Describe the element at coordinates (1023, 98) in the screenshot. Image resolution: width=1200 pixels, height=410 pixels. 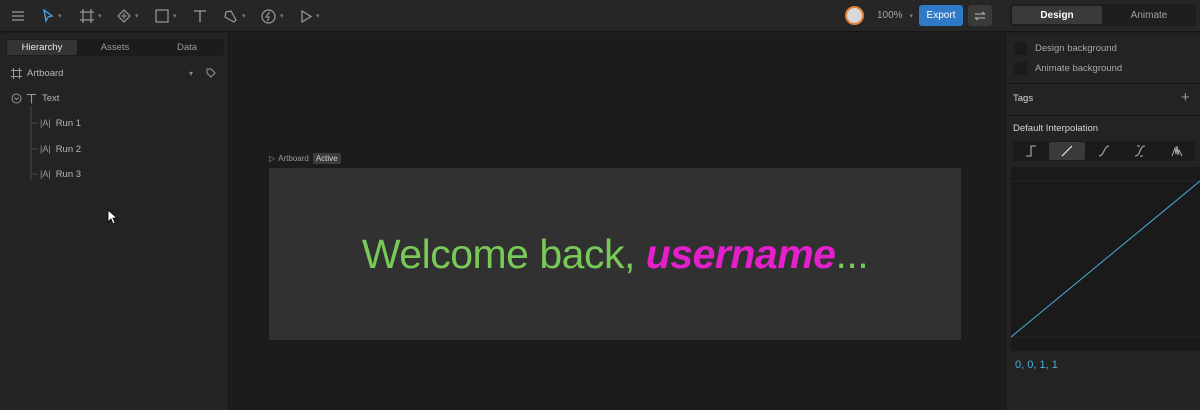
I see `tags-label: Tags` at that location.